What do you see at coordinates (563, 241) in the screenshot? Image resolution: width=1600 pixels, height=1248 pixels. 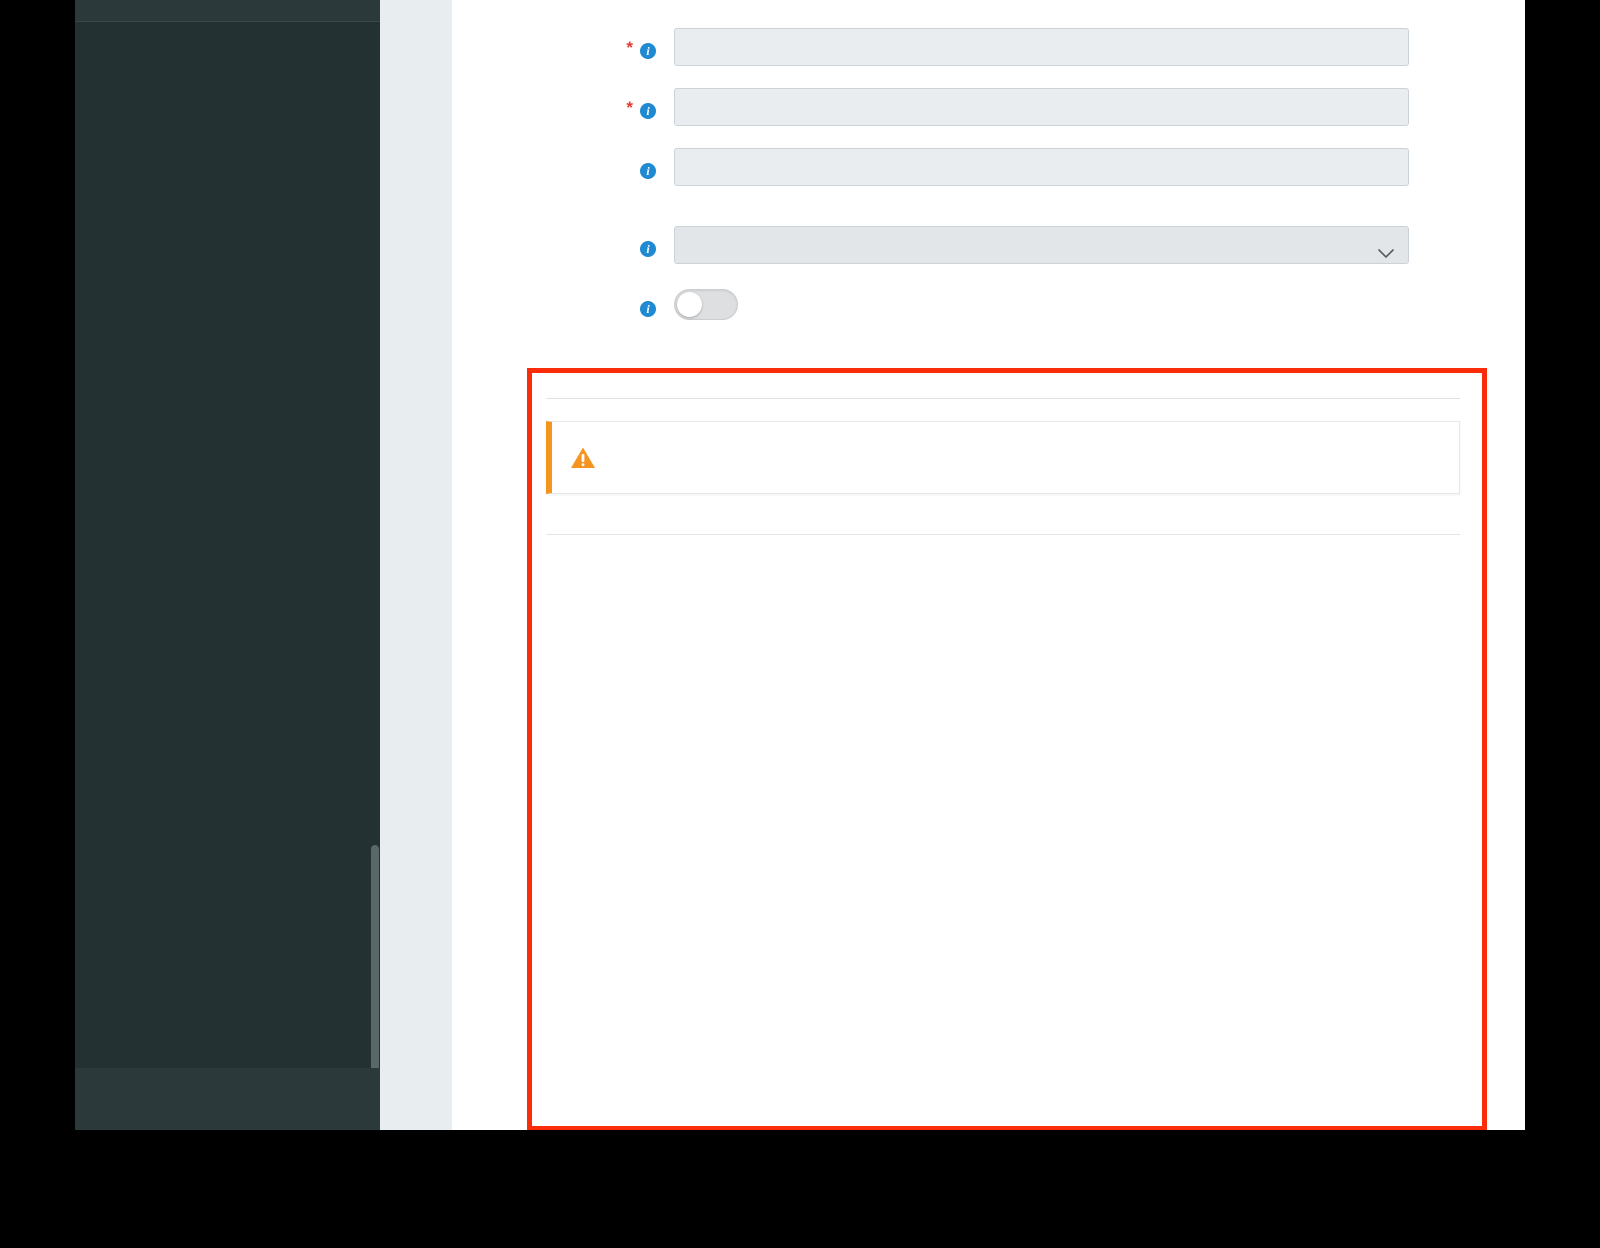 I see `label-tenant: i` at bounding box center [563, 241].